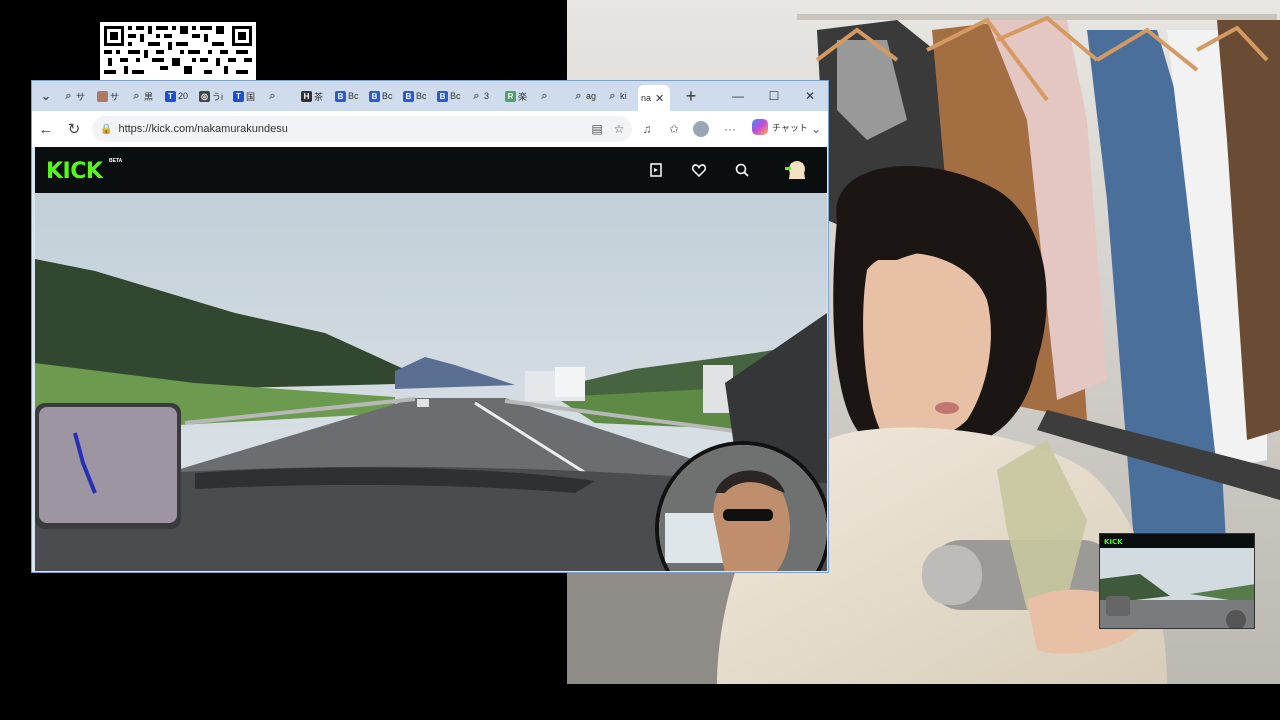 The width and height of the screenshot is (1280, 720). I want to click on more-menu-icon: ···, so click(730, 129).